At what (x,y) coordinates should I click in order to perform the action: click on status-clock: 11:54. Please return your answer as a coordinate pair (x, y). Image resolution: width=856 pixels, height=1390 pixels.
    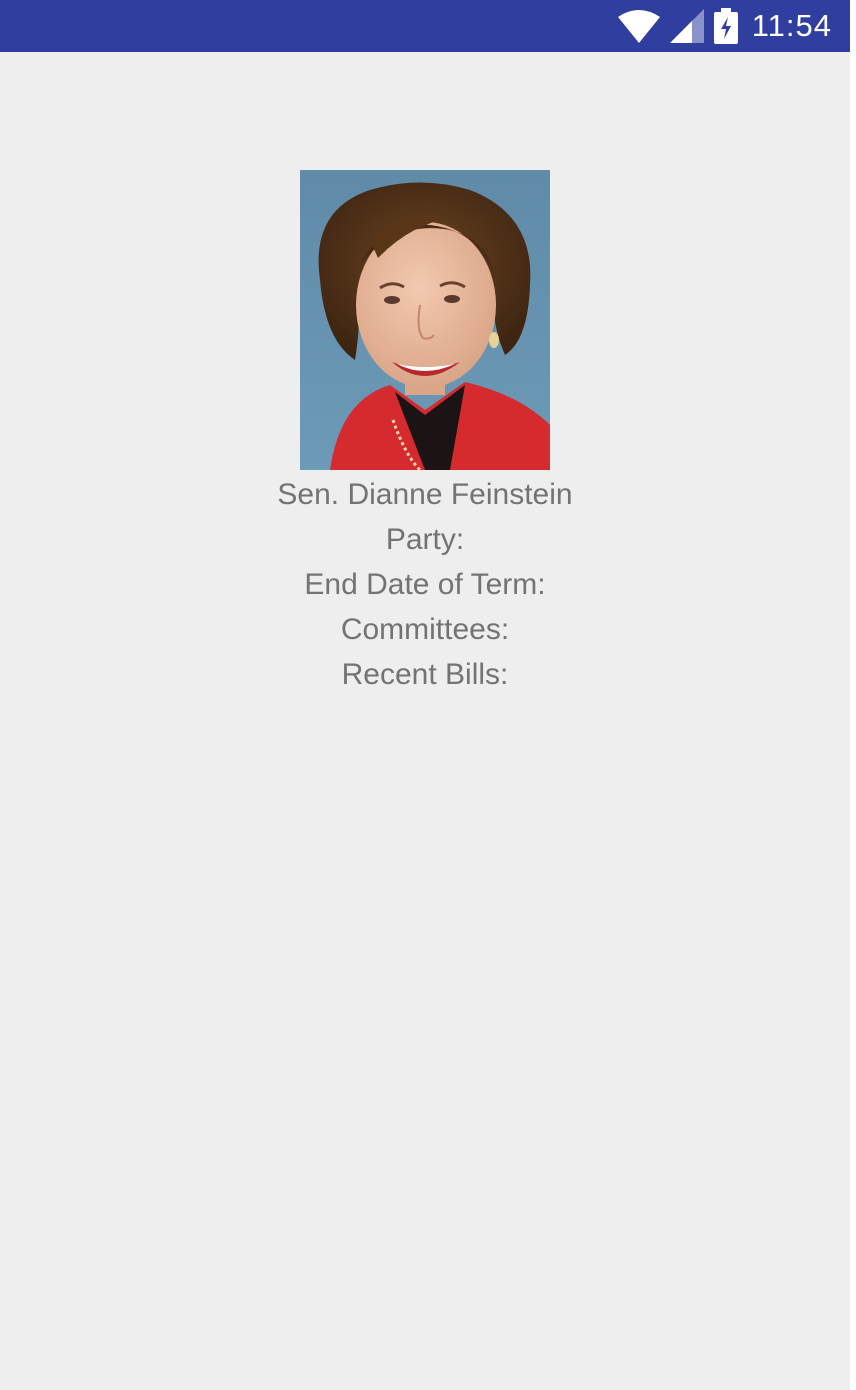
    Looking at the image, I should click on (791, 25).